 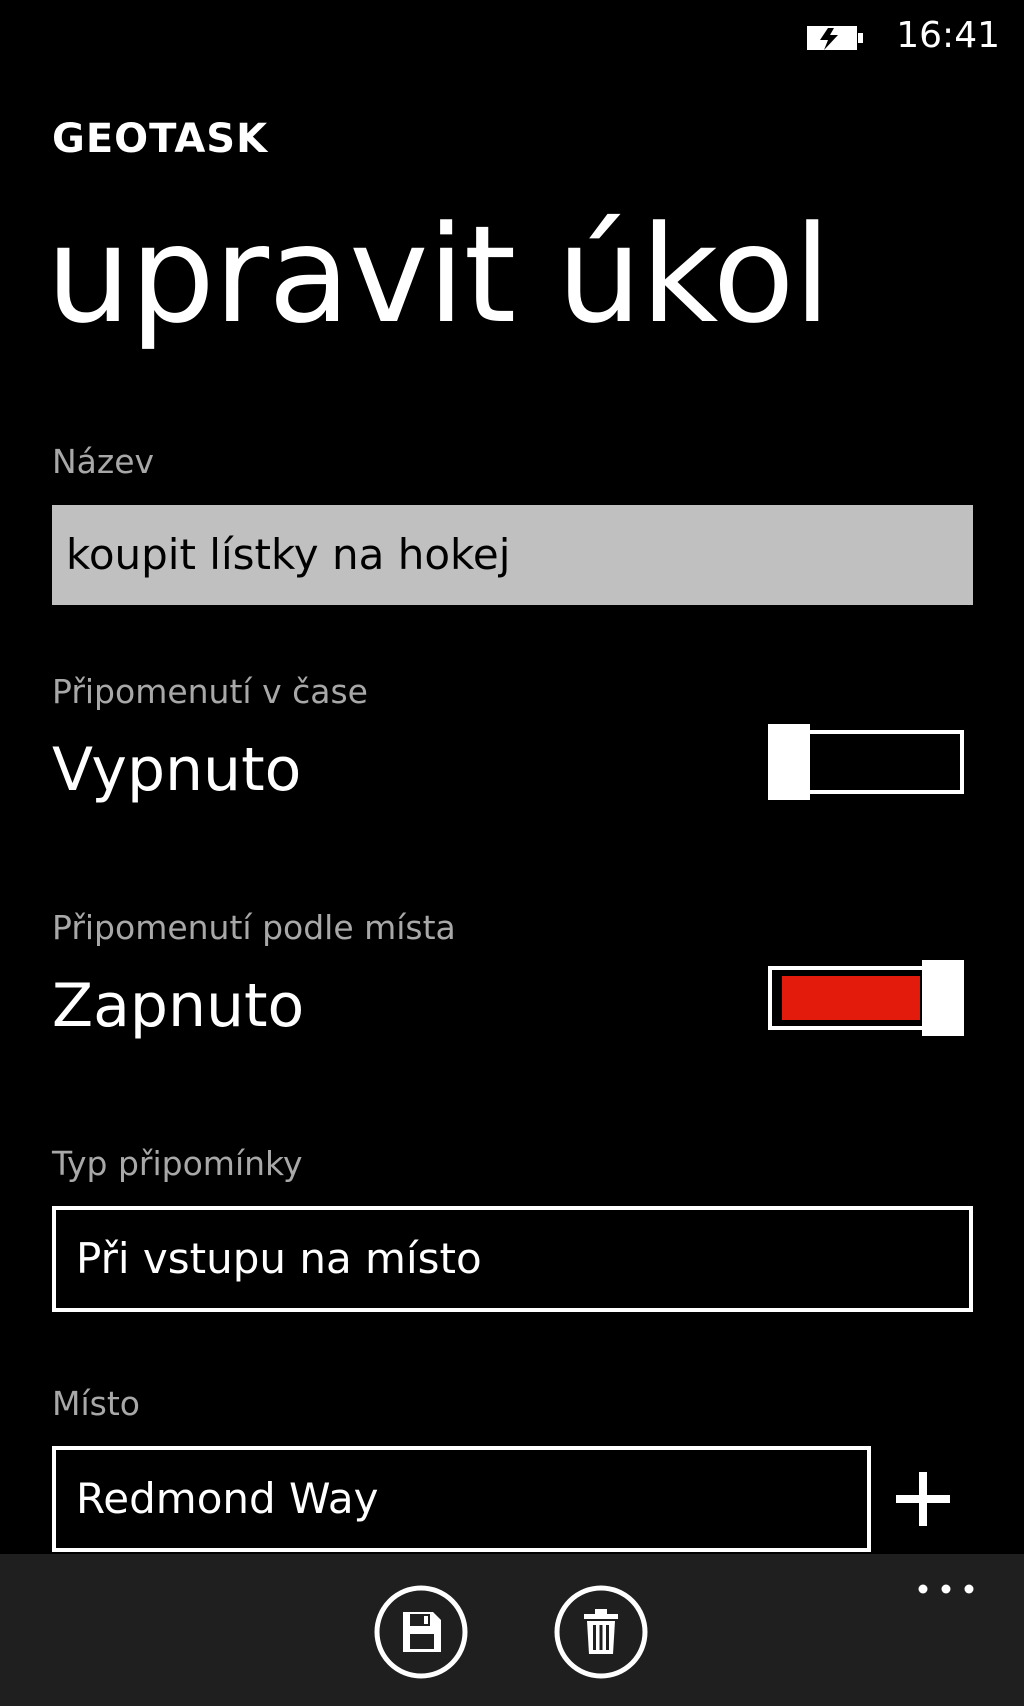 What do you see at coordinates (512, 1630) in the screenshot?
I see `app-bar` at bounding box center [512, 1630].